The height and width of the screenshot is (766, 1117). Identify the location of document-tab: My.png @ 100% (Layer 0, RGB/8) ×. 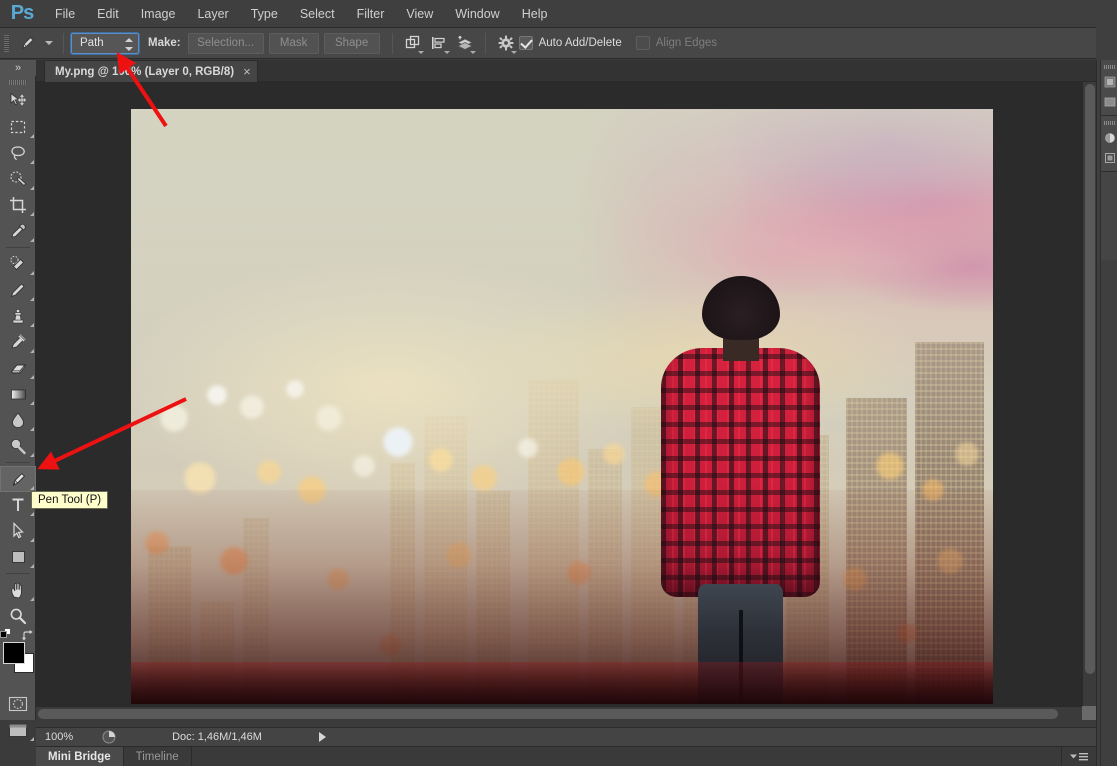
(151, 71).